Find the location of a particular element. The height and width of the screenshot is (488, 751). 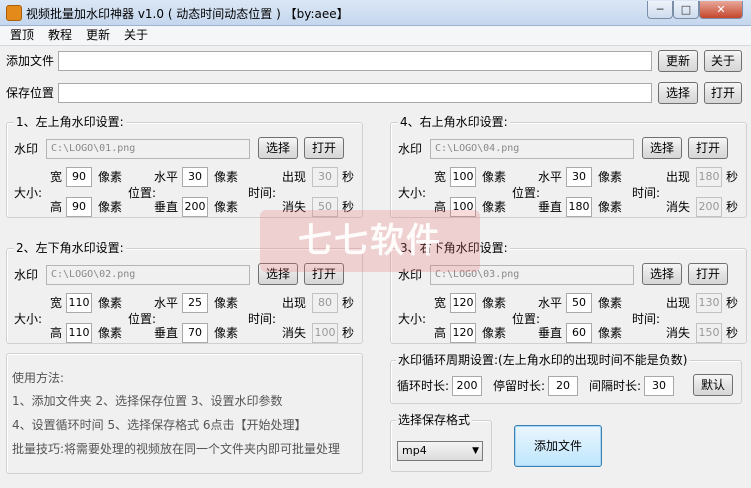

bottom-right-disappear-input: 150 is located at coordinates (709, 333).